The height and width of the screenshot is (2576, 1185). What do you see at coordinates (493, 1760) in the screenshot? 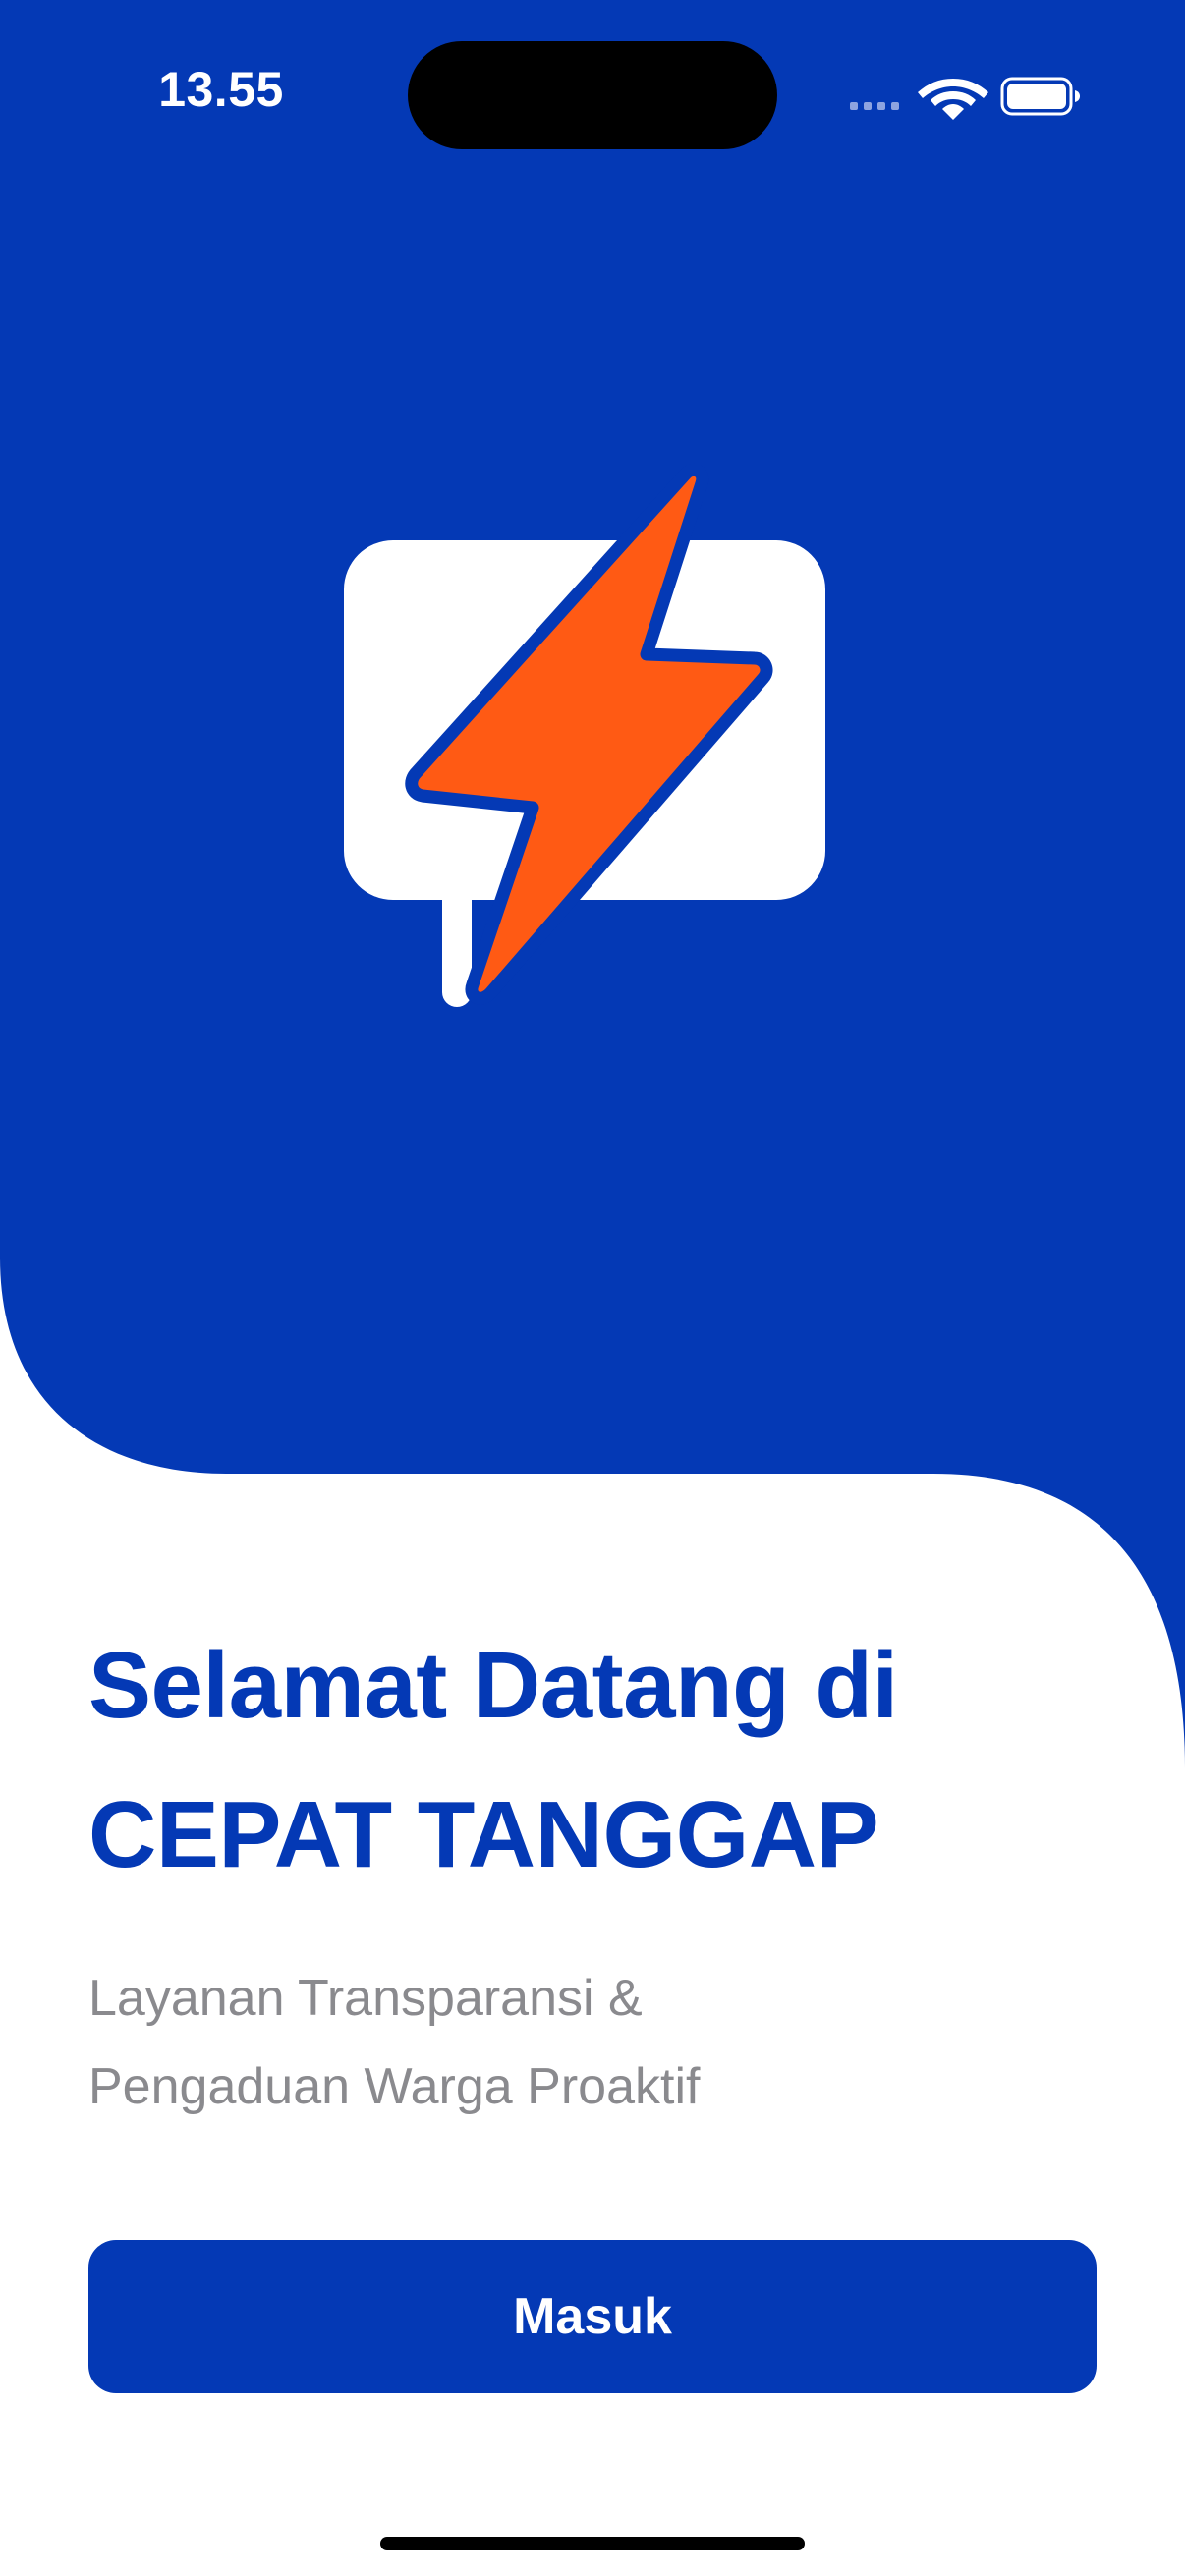
I see `welcome-title: Selamat Datang di CEPAT TANGGAP` at bounding box center [493, 1760].